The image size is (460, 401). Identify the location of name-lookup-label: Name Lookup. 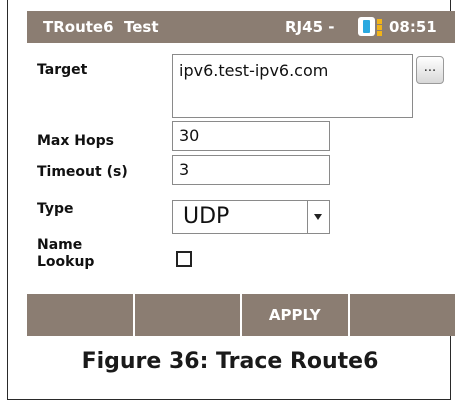
(66, 253).